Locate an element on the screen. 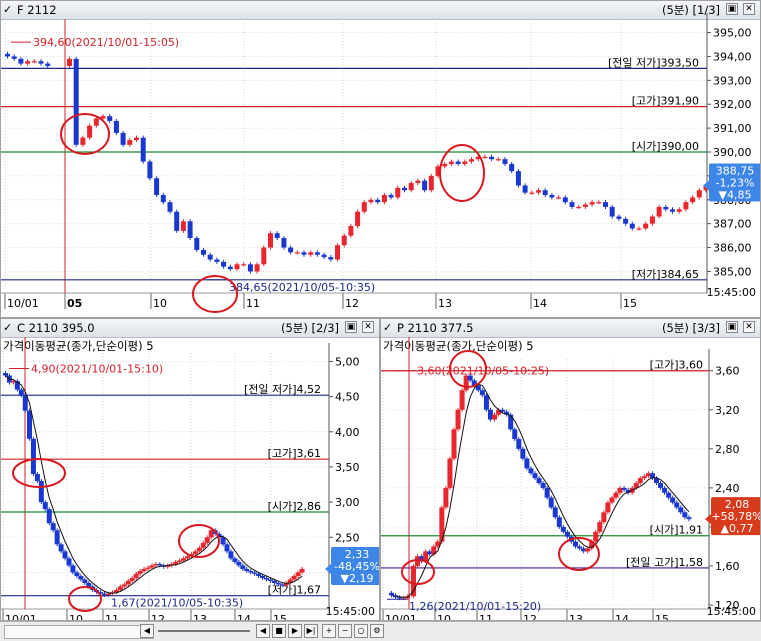 This screenshot has height=641, width=761. put-title-bar: ✓ P 2110 377.5 (5분) [3/3] ▣ ✕ is located at coordinates (570, 328).